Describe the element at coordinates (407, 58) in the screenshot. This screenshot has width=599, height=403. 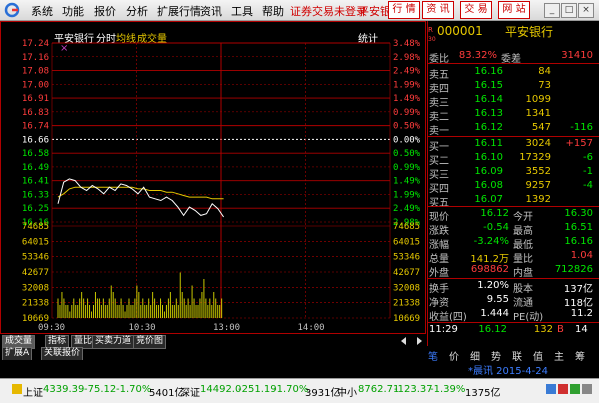
I see `percent-tick-label: 2.98%` at that location.